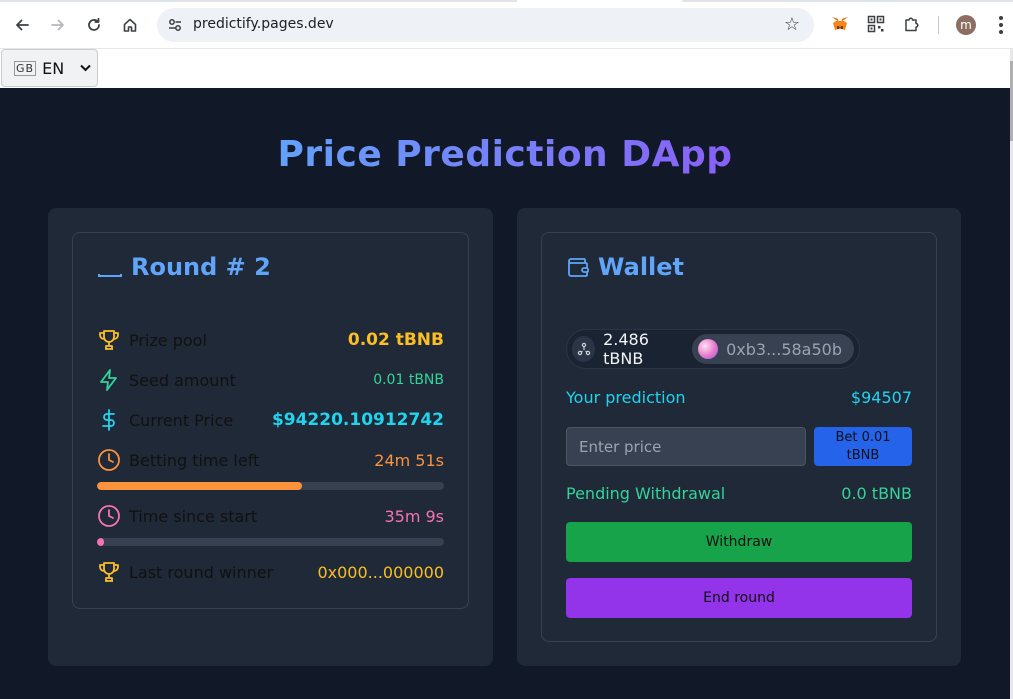  What do you see at coordinates (646, 493) in the screenshot?
I see `pending-withdrawal-label: Pending Withdrawal` at bounding box center [646, 493].